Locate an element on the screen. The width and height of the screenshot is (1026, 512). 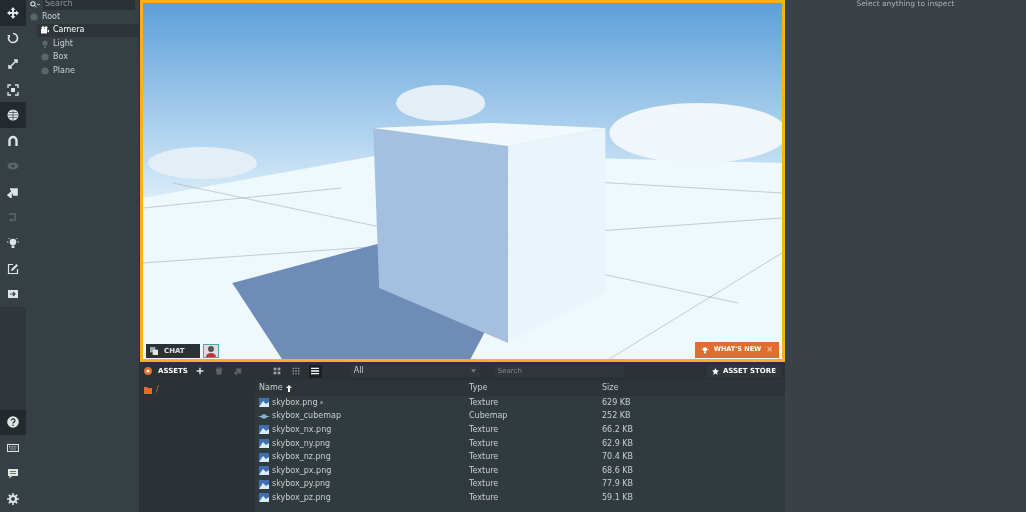
sort-arrow-icon is located at coordinates (288, 388).